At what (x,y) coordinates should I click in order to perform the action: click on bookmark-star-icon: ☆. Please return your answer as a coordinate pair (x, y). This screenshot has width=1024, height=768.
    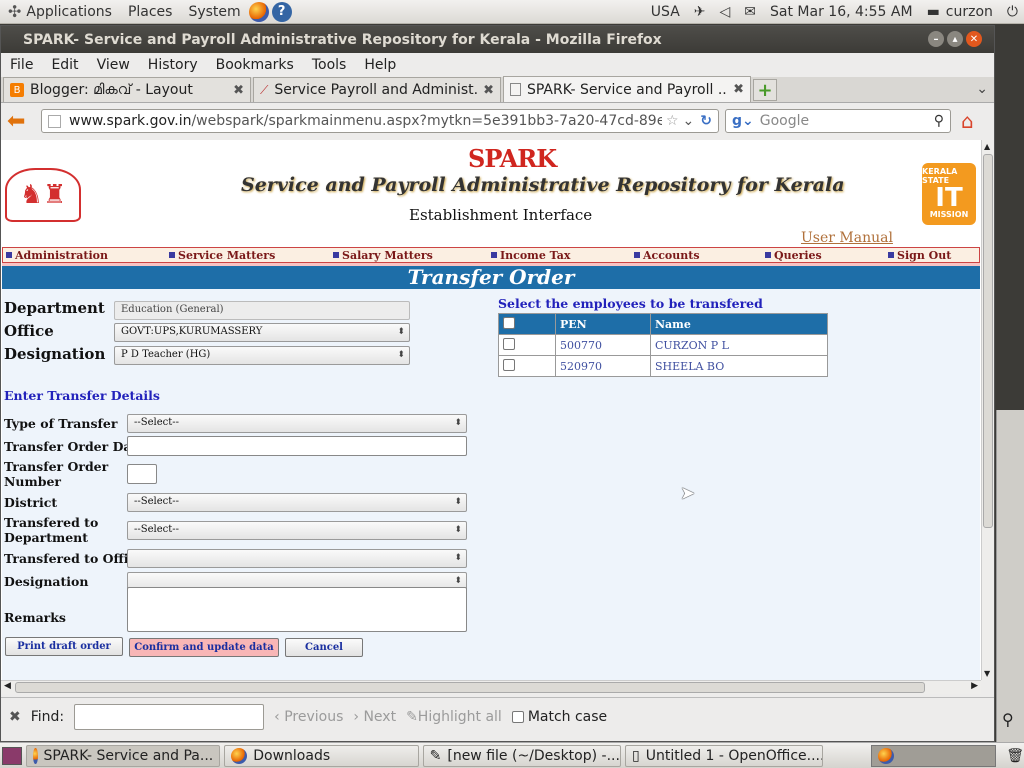
    Looking at the image, I should click on (672, 121).